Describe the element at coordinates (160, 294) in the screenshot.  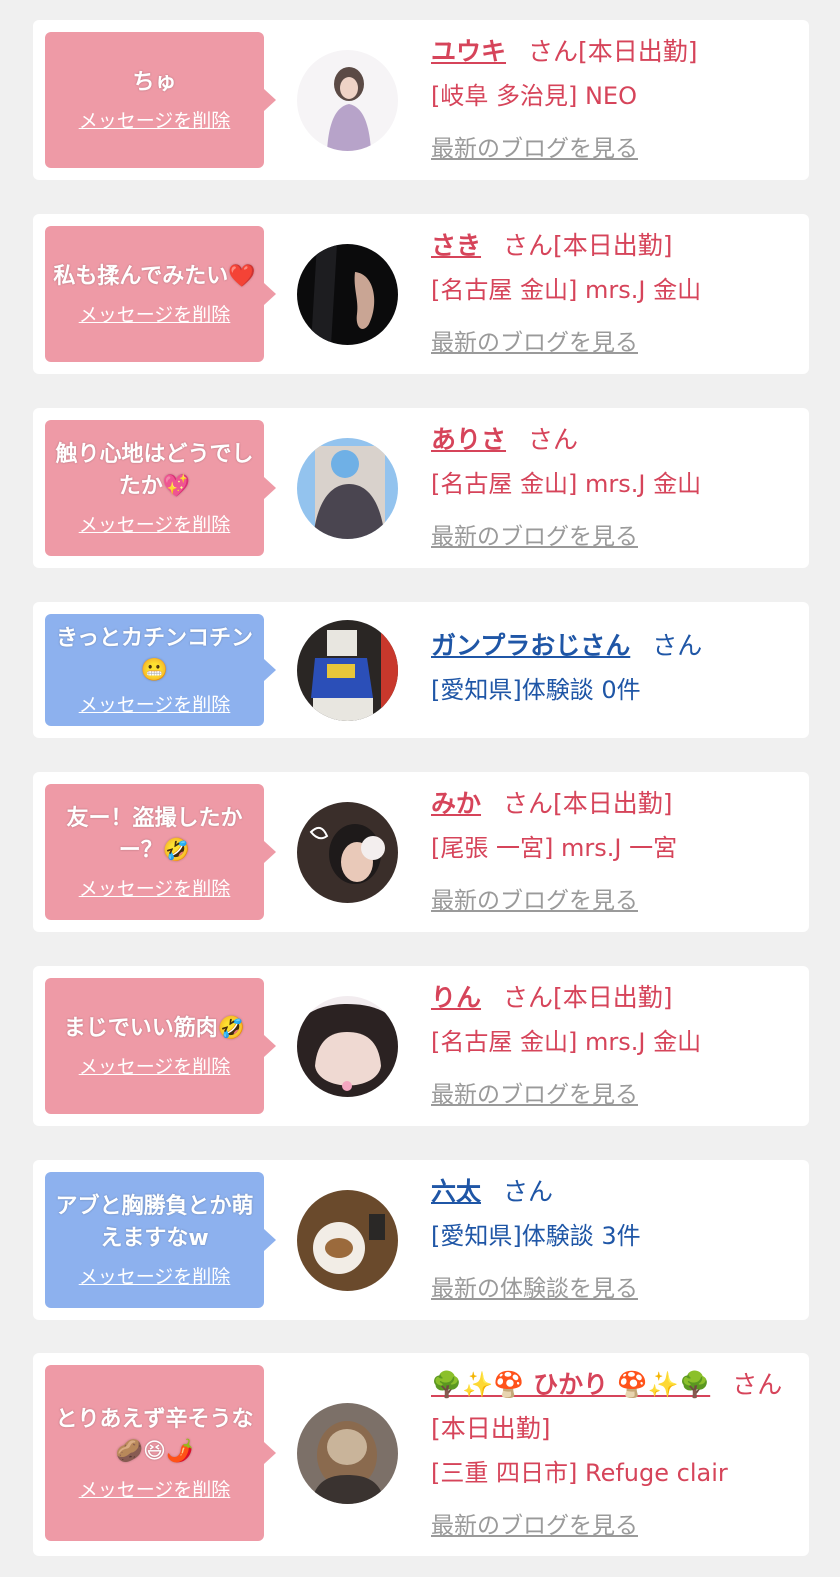
I see `message-bubble: 私も揉んでみたい❤️ メッセージを削除` at that location.